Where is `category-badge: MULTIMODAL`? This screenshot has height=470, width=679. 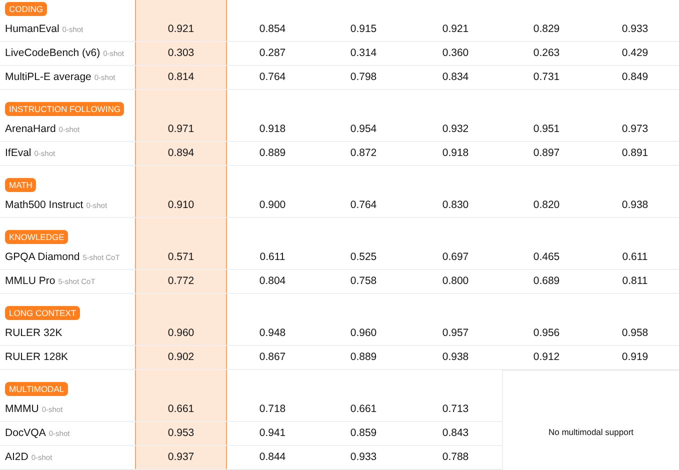 category-badge: MULTIMODAL is located at coordinates (36, 389).